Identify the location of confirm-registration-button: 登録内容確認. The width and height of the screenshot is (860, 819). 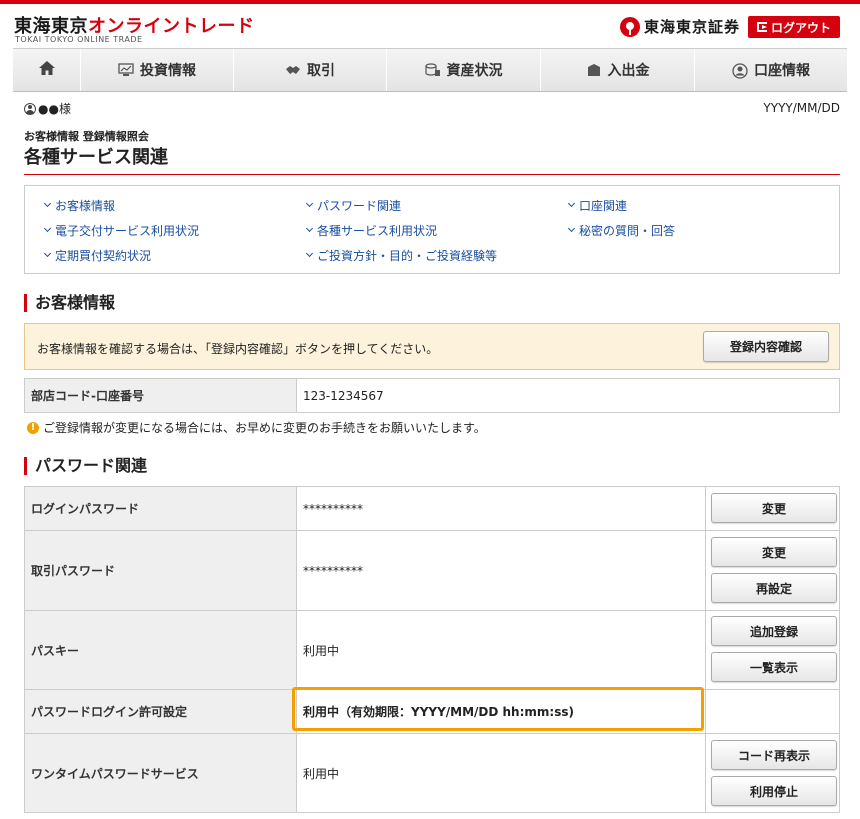
(766, 346).